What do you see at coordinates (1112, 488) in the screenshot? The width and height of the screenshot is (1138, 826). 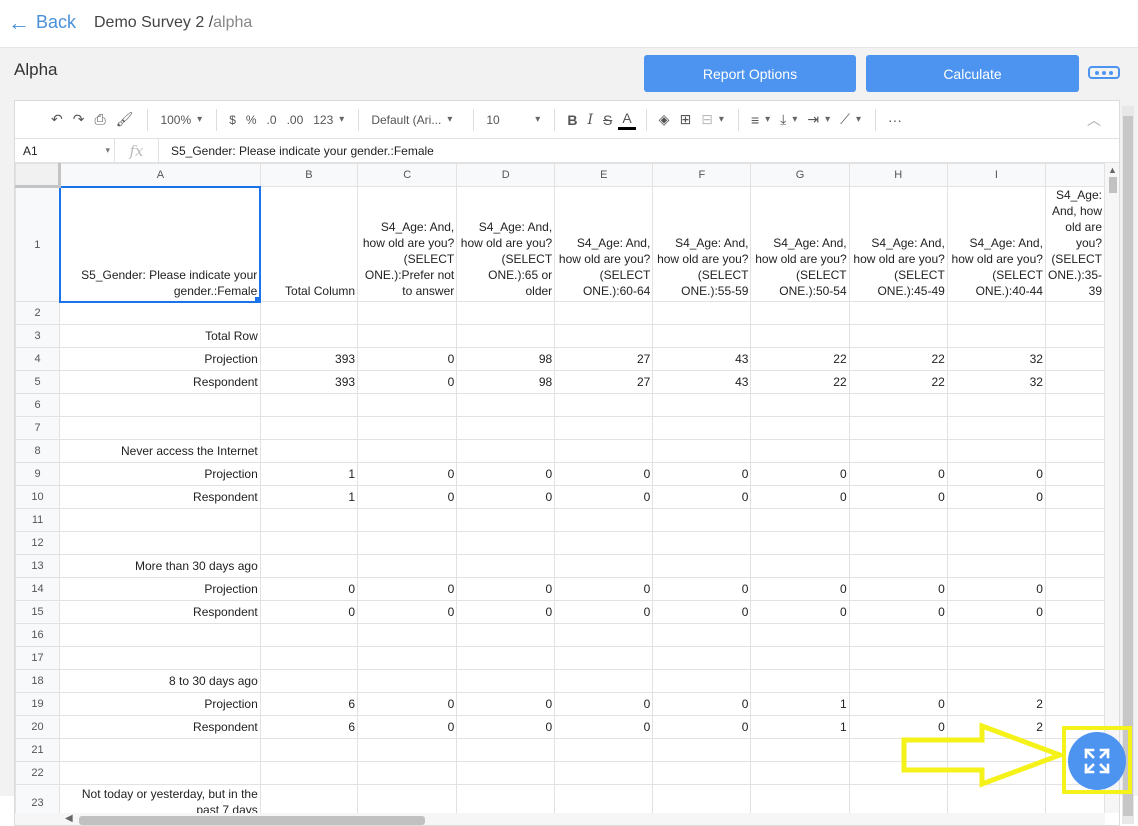 I see `vertical-scrollbar: ▲` at bounding box center [1112, 488].